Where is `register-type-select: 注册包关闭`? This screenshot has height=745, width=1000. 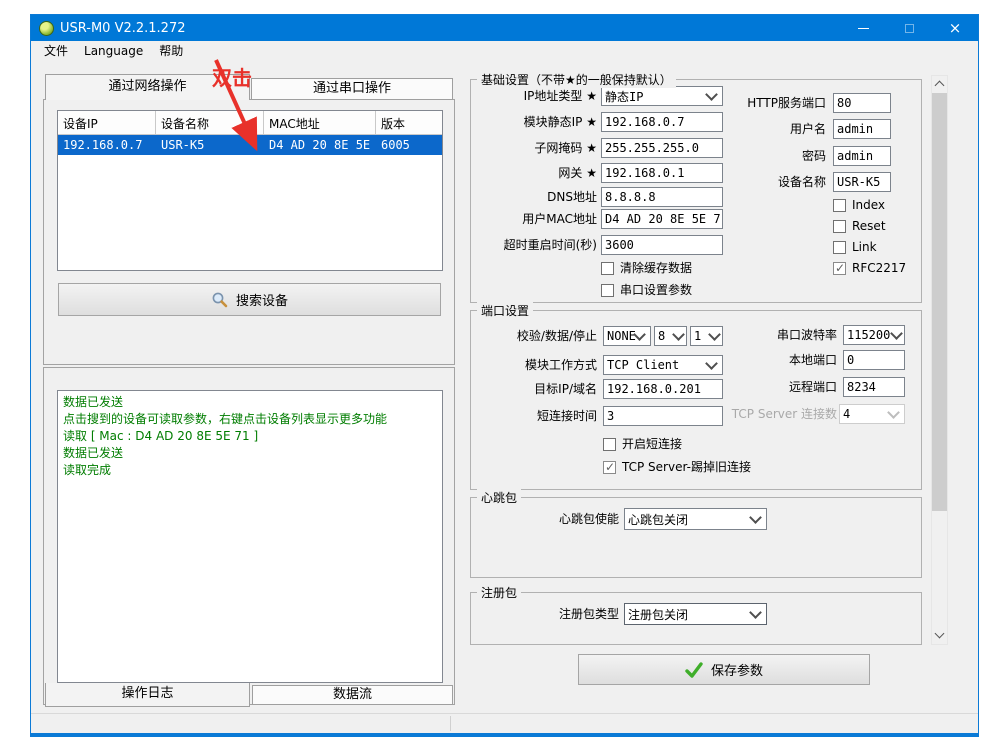 register-type-select: 注册包关闭 is located at coordinates (695, 614).